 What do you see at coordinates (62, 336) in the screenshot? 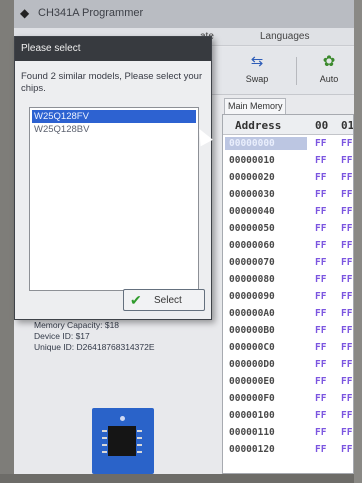
I see `device-id: Device ID: $17` at bounding box center [62, 336].